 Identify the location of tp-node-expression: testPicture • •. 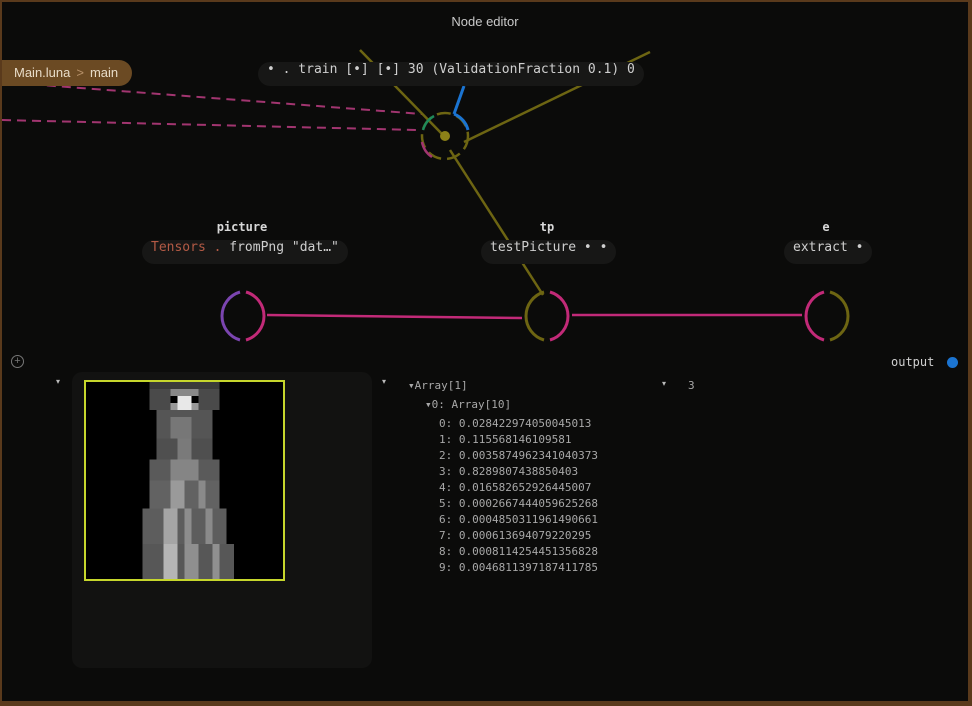
(549, 252).